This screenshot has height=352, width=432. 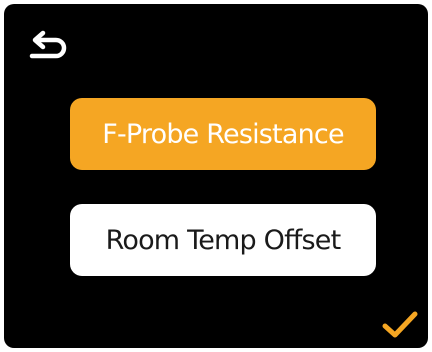 I want to click on menu-option-room-temp-offset: Room Temp Offset, so click(x=223, y=240).